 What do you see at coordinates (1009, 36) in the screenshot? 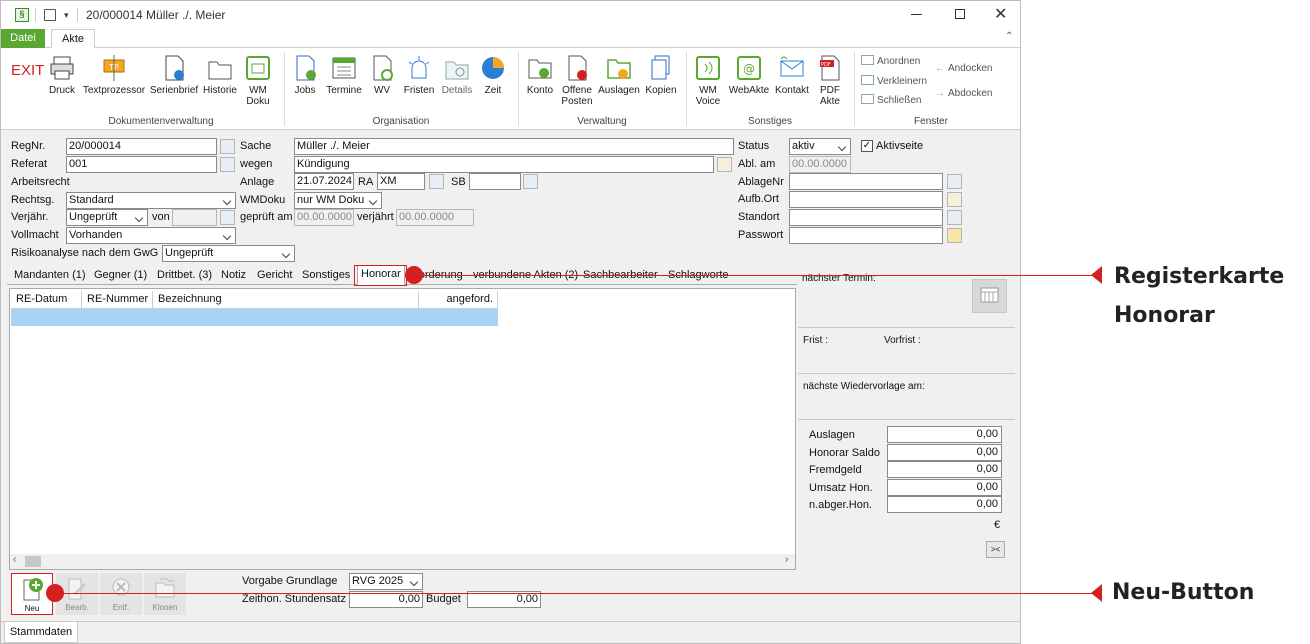
I see `ribbon-collapse-icon: ⌃` at bounding box center [1009, 36].